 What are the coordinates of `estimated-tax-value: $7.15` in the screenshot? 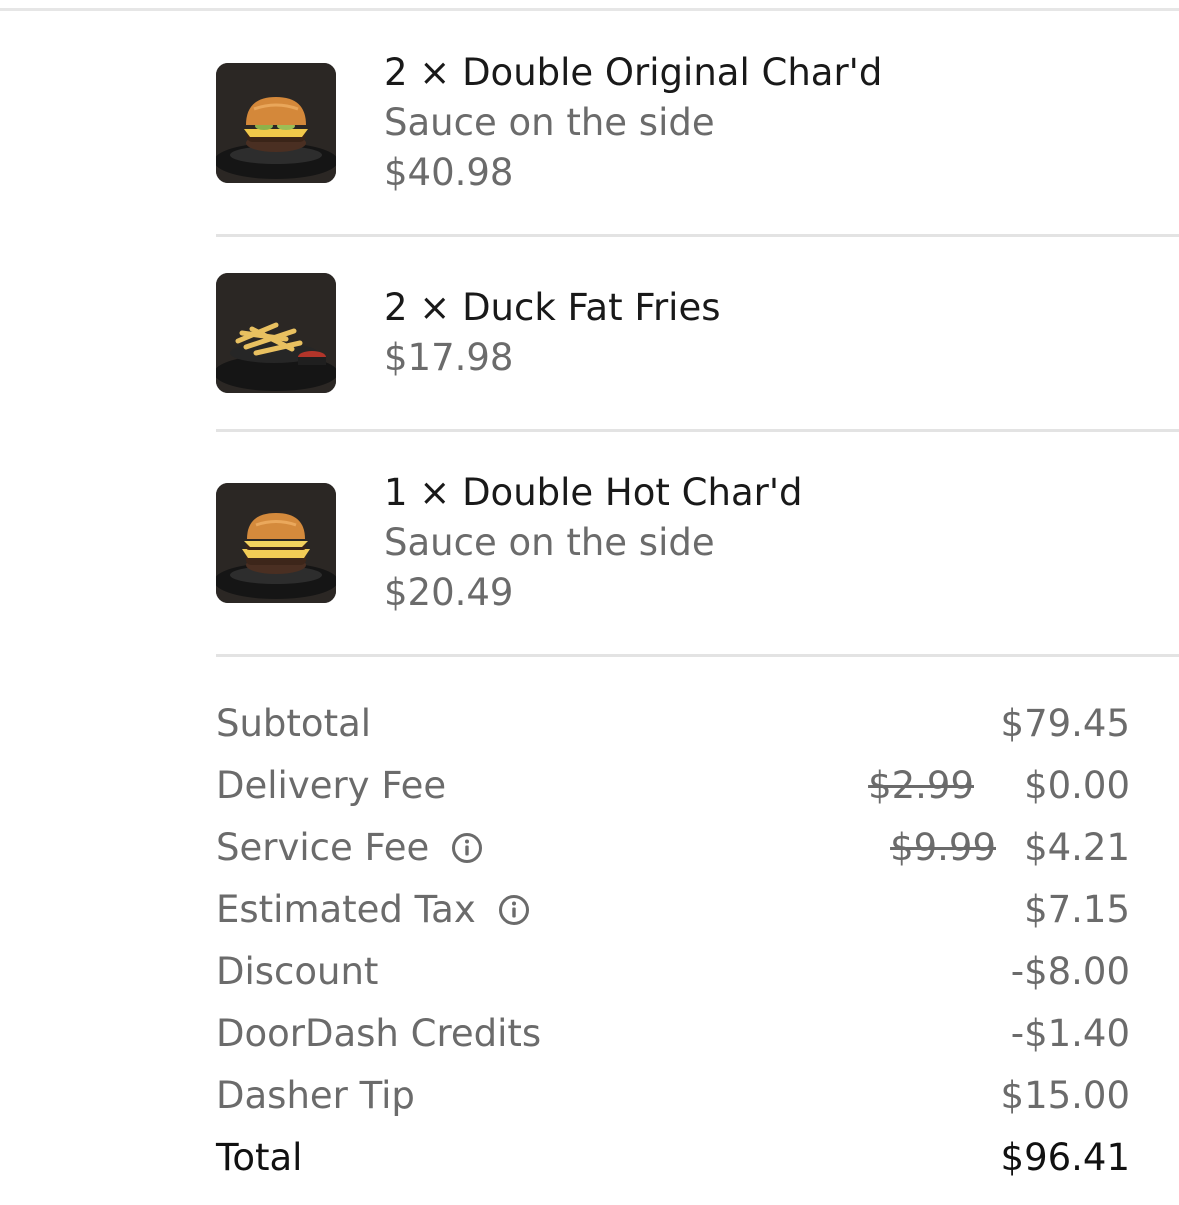 It's located at (1077, 909).